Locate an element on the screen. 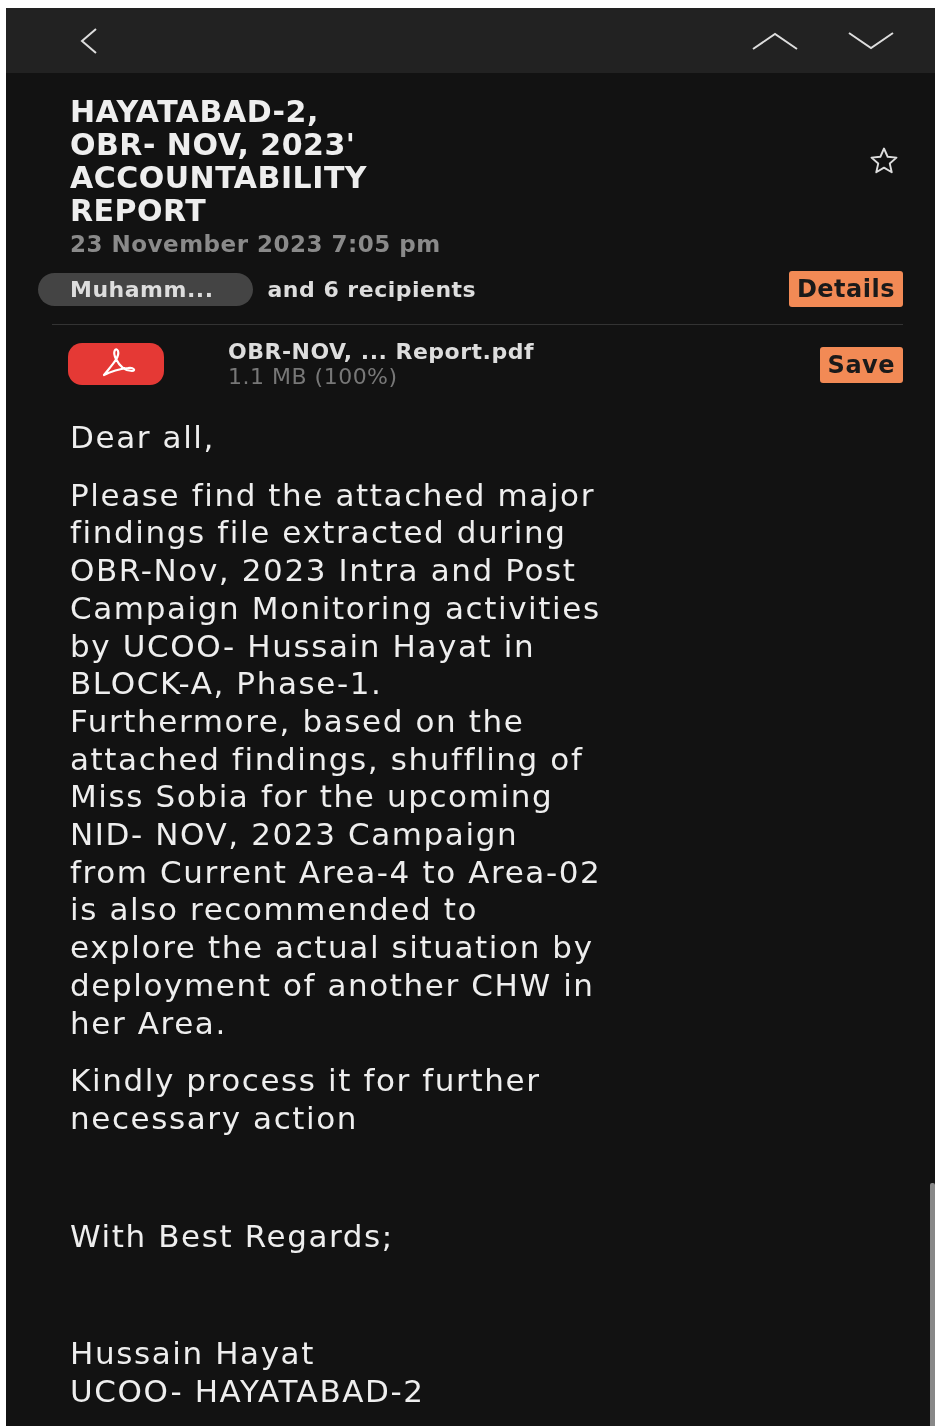 The height and width of the screenshot is (1426, 941). body-paragraph: Hussain Hayat UCOO- HAYATABAD-2 is located at coordinates (248, 1373).